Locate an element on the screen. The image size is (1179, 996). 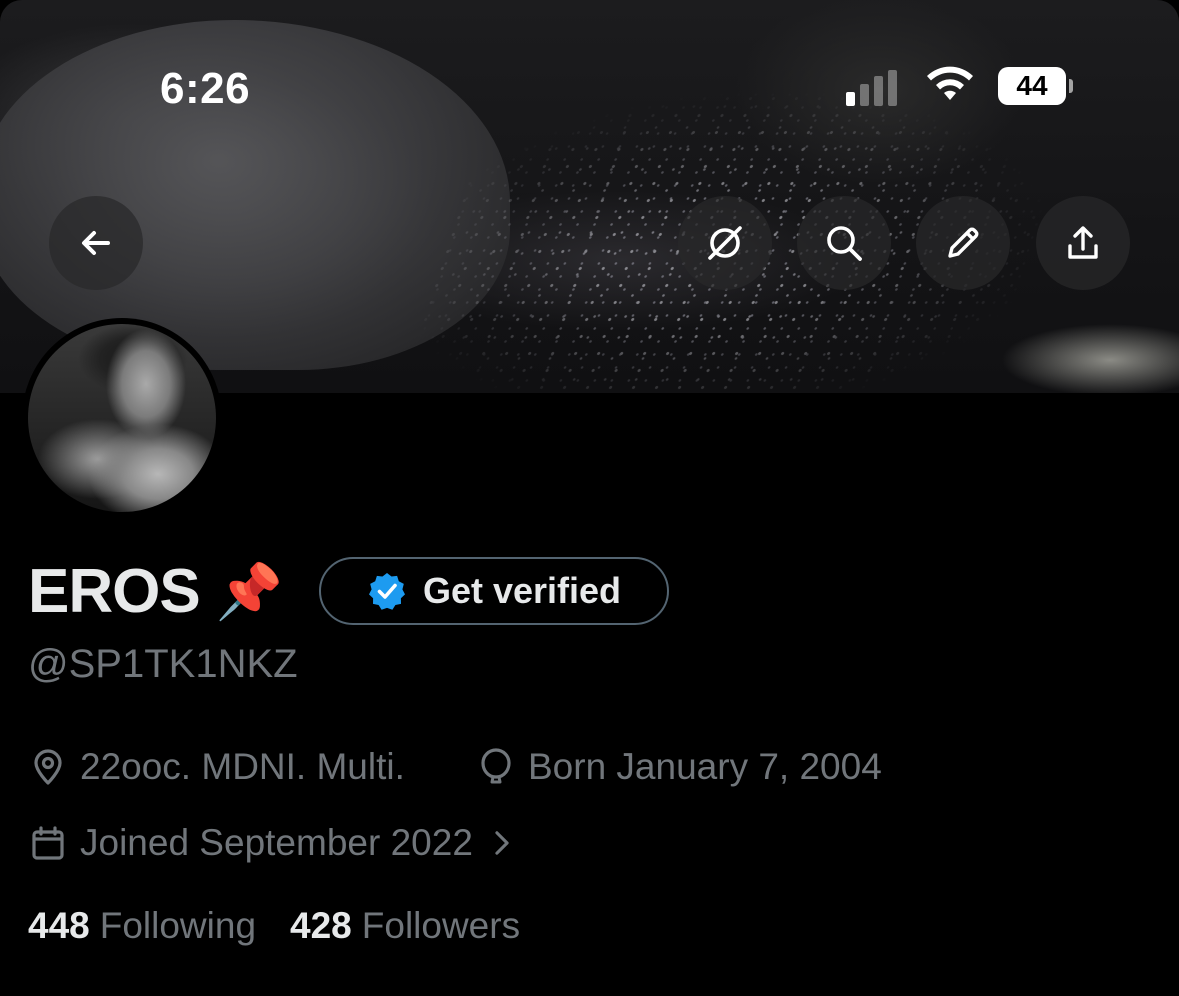
followers-label: Followers is located at coordinates (441, 925).